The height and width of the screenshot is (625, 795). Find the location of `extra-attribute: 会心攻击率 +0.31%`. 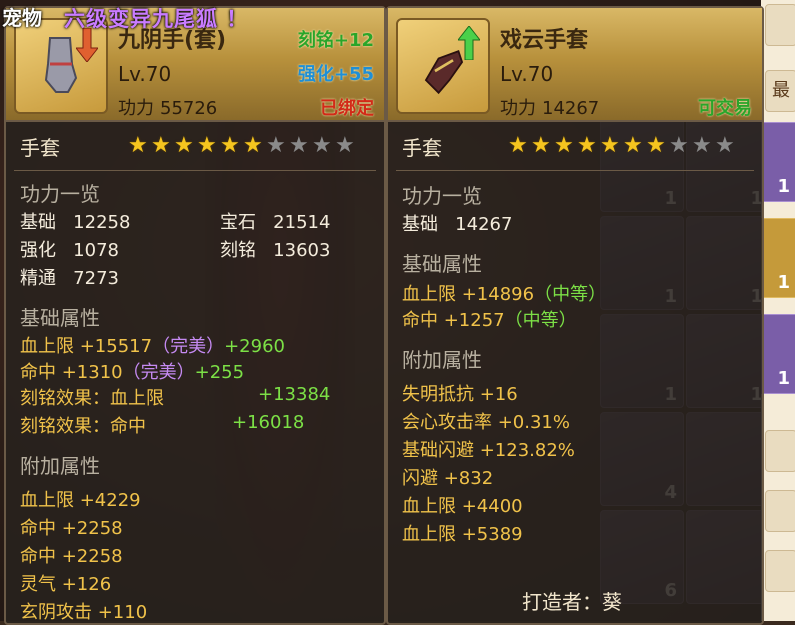

extra-attribute: 会心攻击率 +0.31% is located at coordinates (486, 422).